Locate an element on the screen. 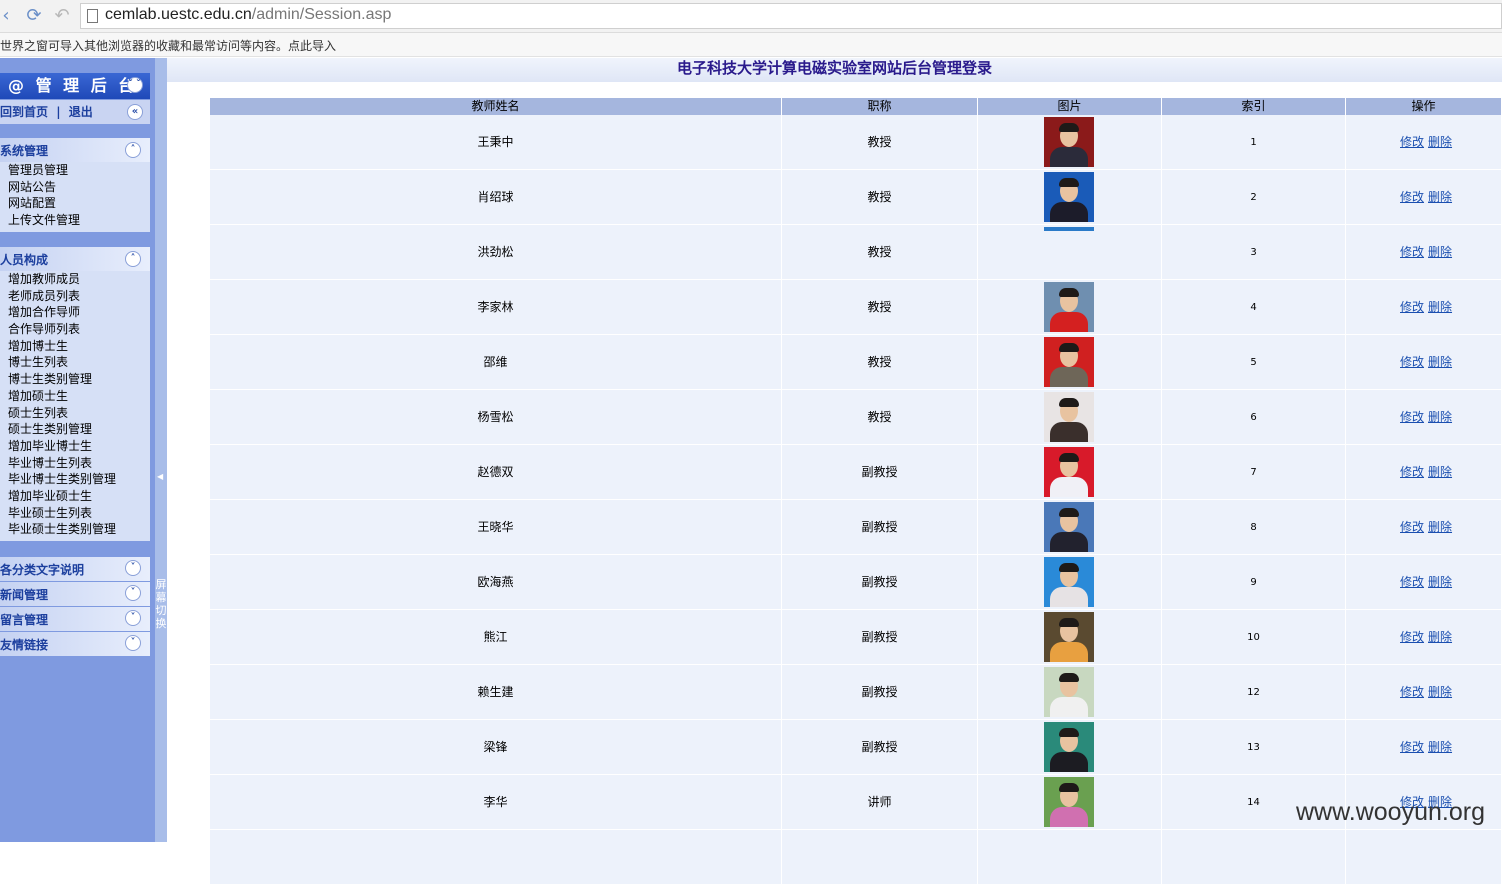 The height and width of the screenshot is (885, 1502). sidebar-item: 毕业博士生列表 is located at coordinates (79, 463).